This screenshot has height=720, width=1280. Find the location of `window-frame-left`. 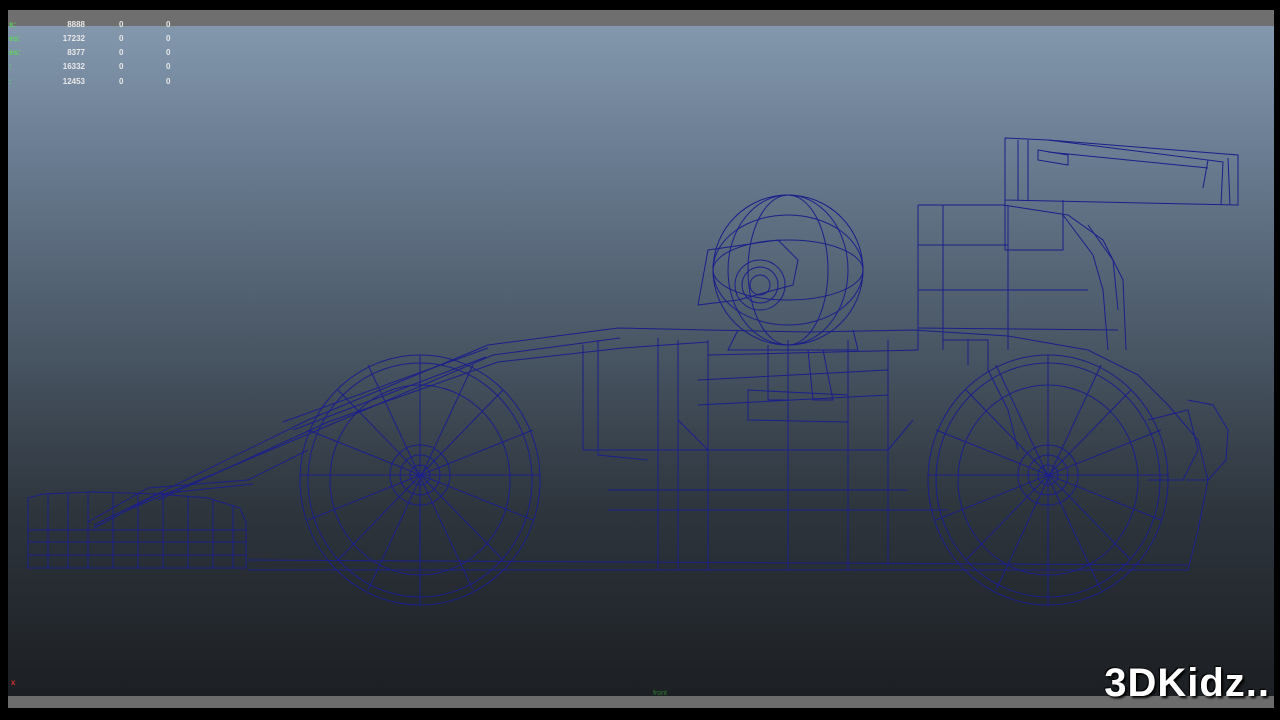

window-frame-left is located at coordinates (4, 360).